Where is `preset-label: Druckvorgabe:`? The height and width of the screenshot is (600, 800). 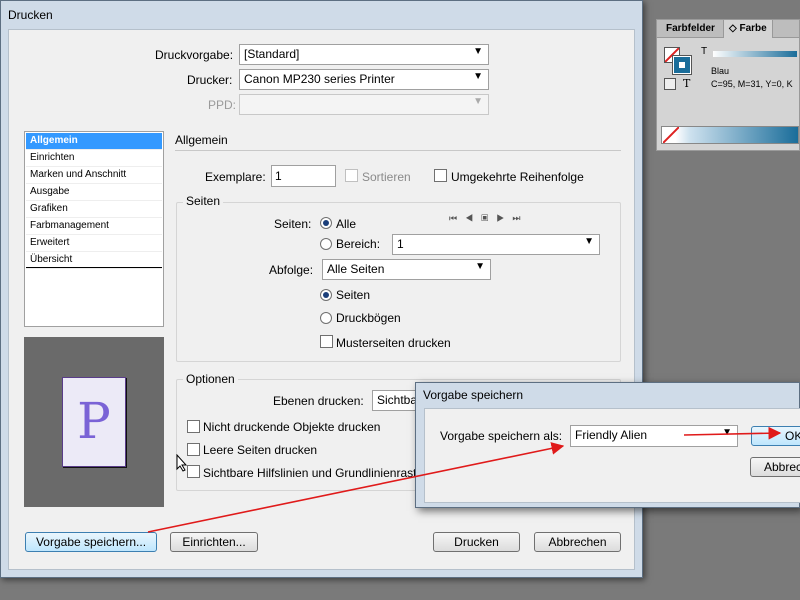 preset-label: Druckvorgabe: is located at coordinates (194, 55).